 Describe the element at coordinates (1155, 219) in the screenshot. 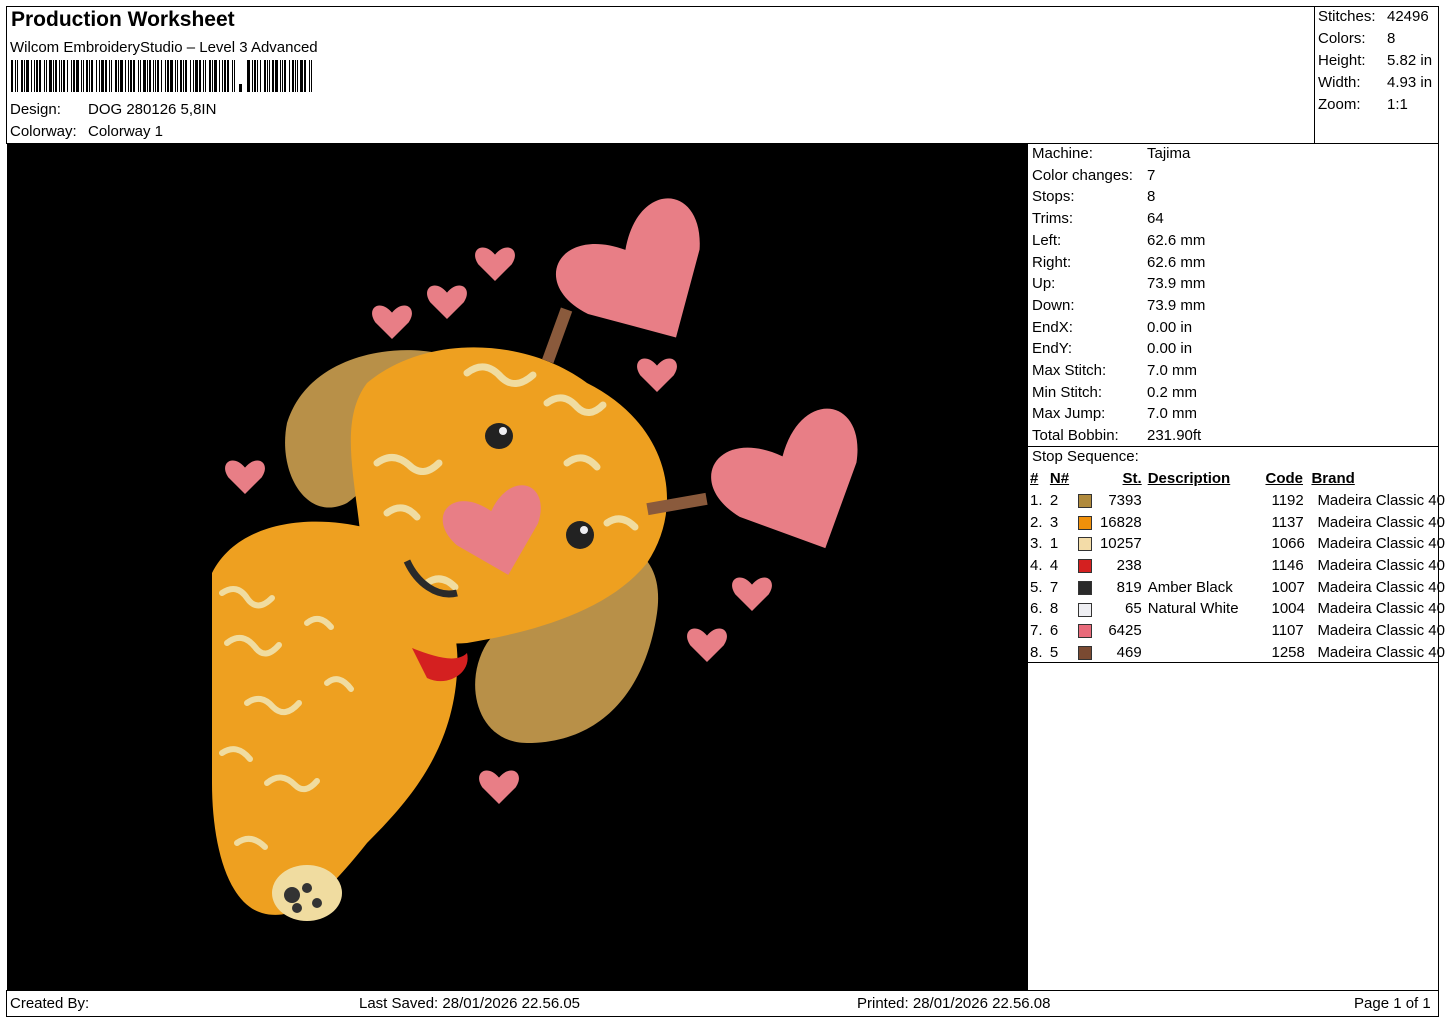

I see `info-value: 64` at that location.